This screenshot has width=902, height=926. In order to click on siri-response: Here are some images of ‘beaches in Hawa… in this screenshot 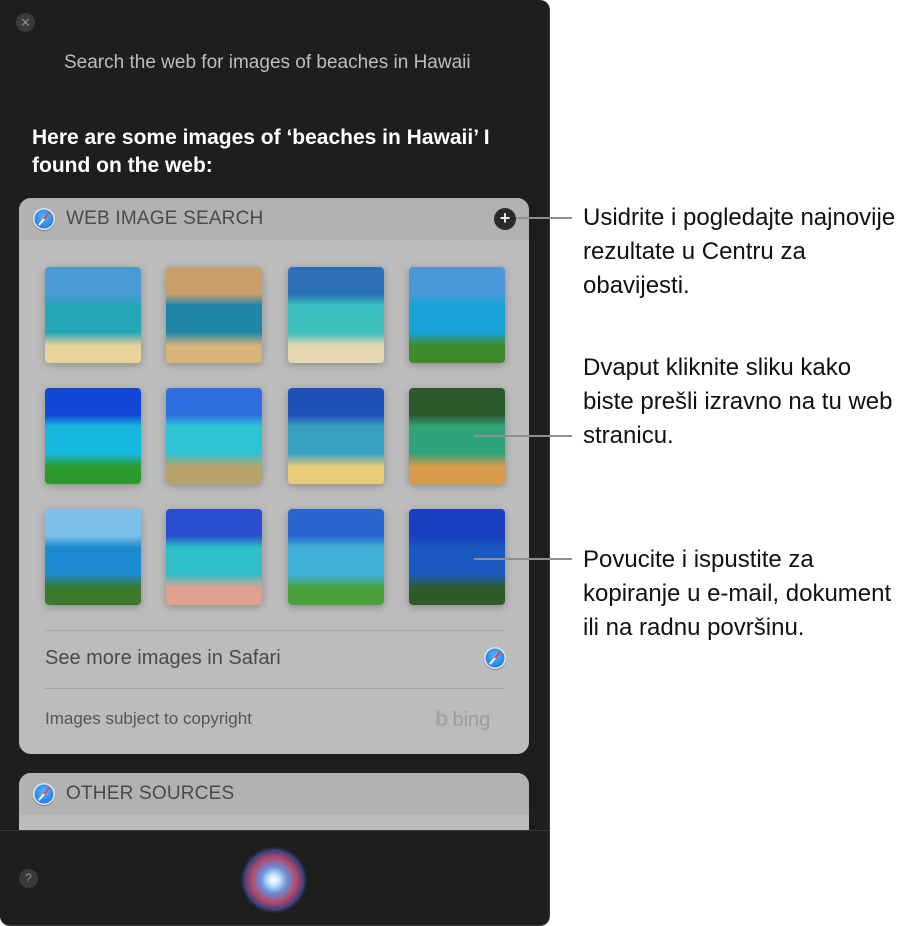, I will do `click(261, 151)`.